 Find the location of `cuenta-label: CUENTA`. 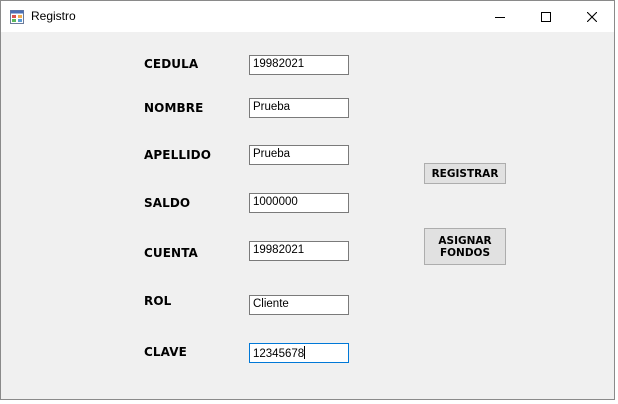

cuenta-label: CUENTA is located at coordinates (171, 253).